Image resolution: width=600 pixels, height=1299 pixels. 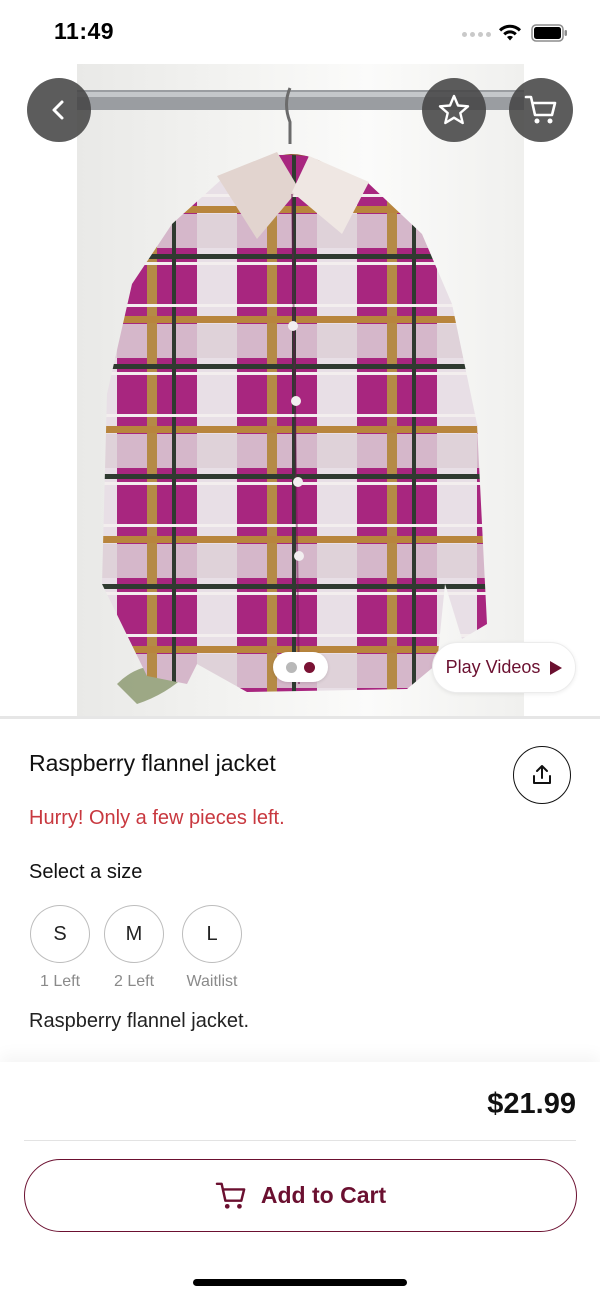 What do you see at coordinates (510, 32) in the screenshot?
I see `wifi-icon` at bounding box center [510, 32].